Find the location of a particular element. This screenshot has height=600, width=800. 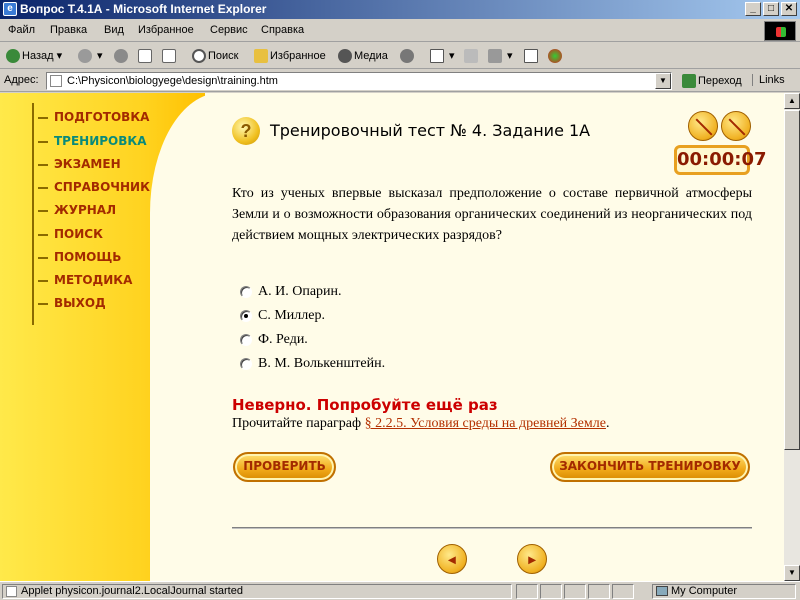

next-arrow-icon: ▸ is located at coordinates (532, 559).